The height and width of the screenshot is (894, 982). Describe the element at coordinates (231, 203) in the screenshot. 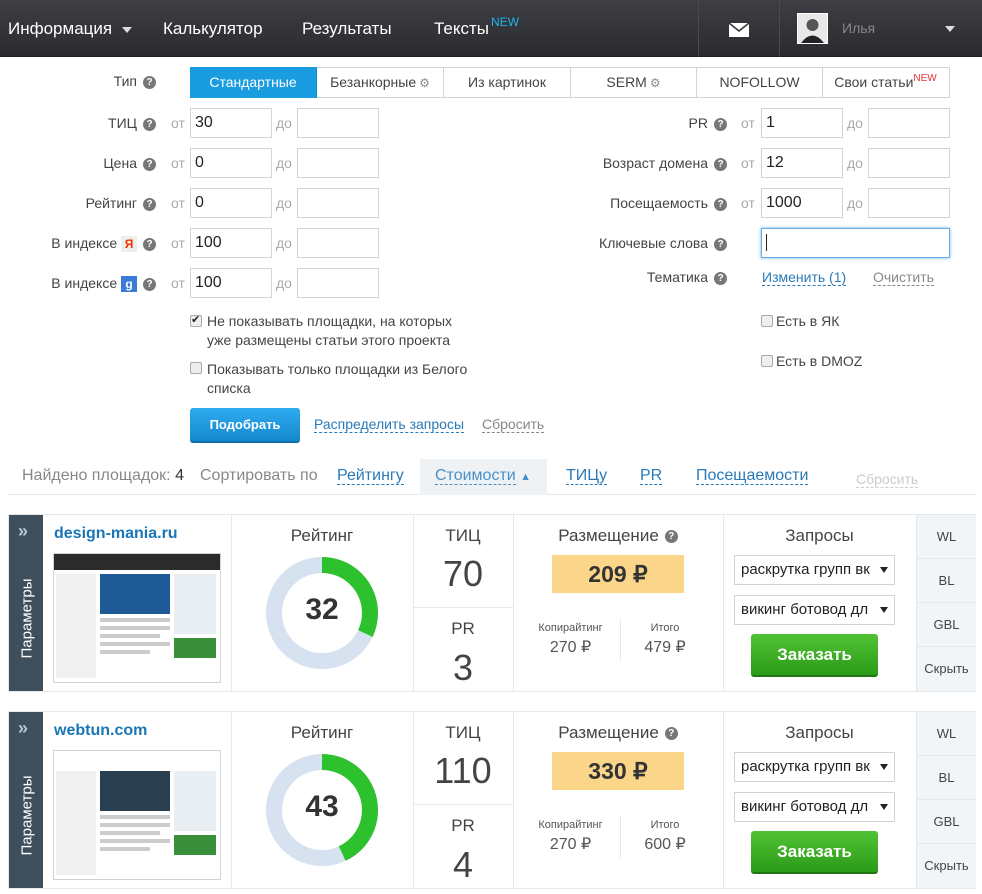

I see `rating-from-input: 0` at that location.